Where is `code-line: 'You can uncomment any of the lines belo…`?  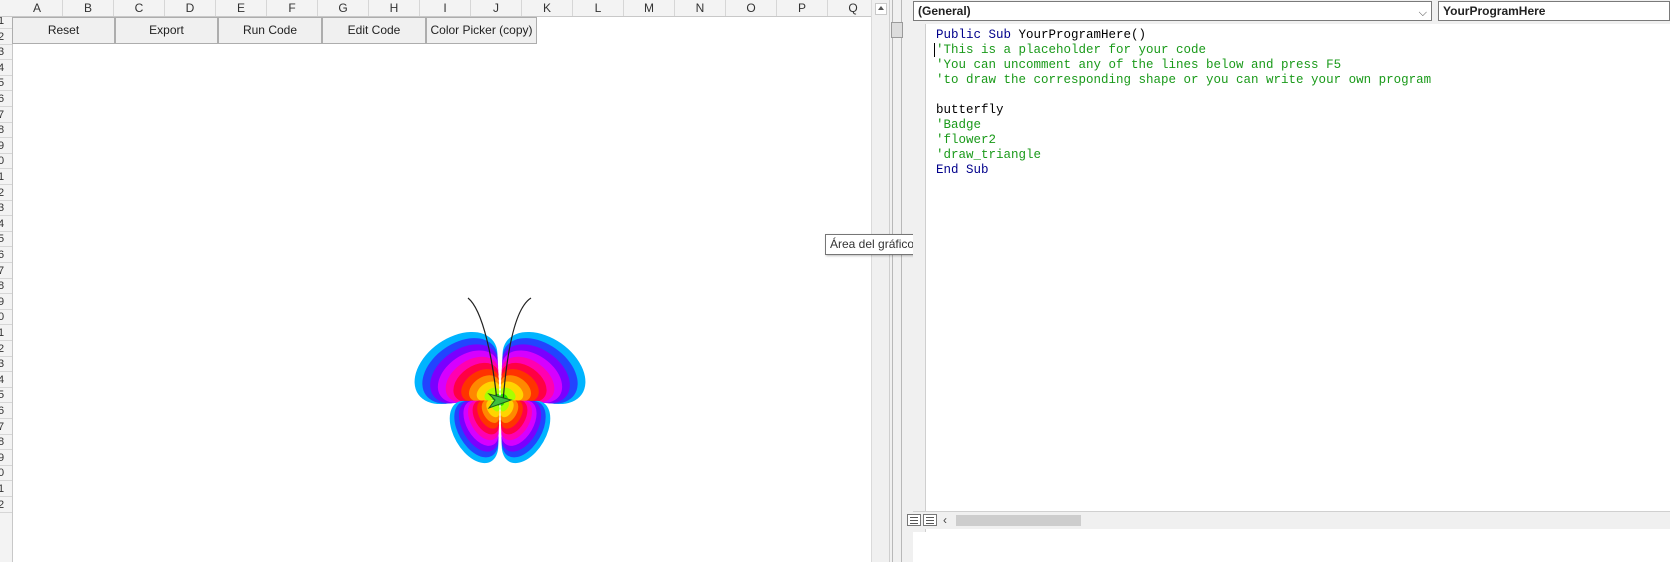 code-line: 'You can uncomment any of the lines belo… is located at coordinates (1183, 65).